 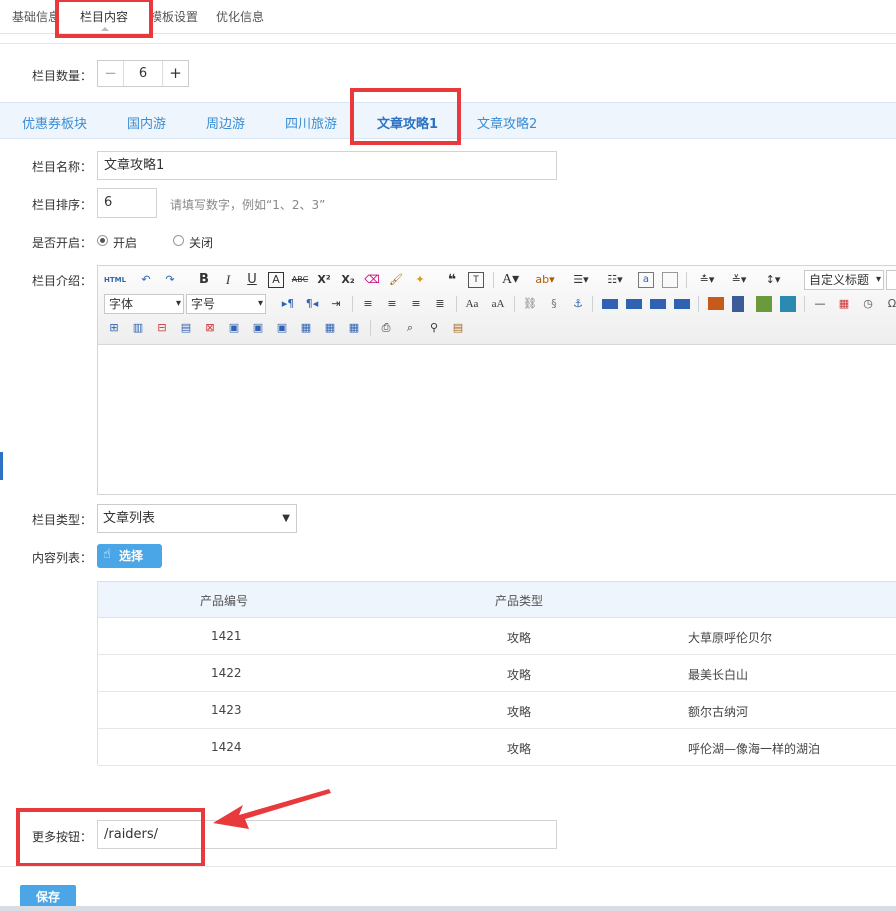 I want to click on ltr-icon: ▸¶, so click(x=288, y=304).